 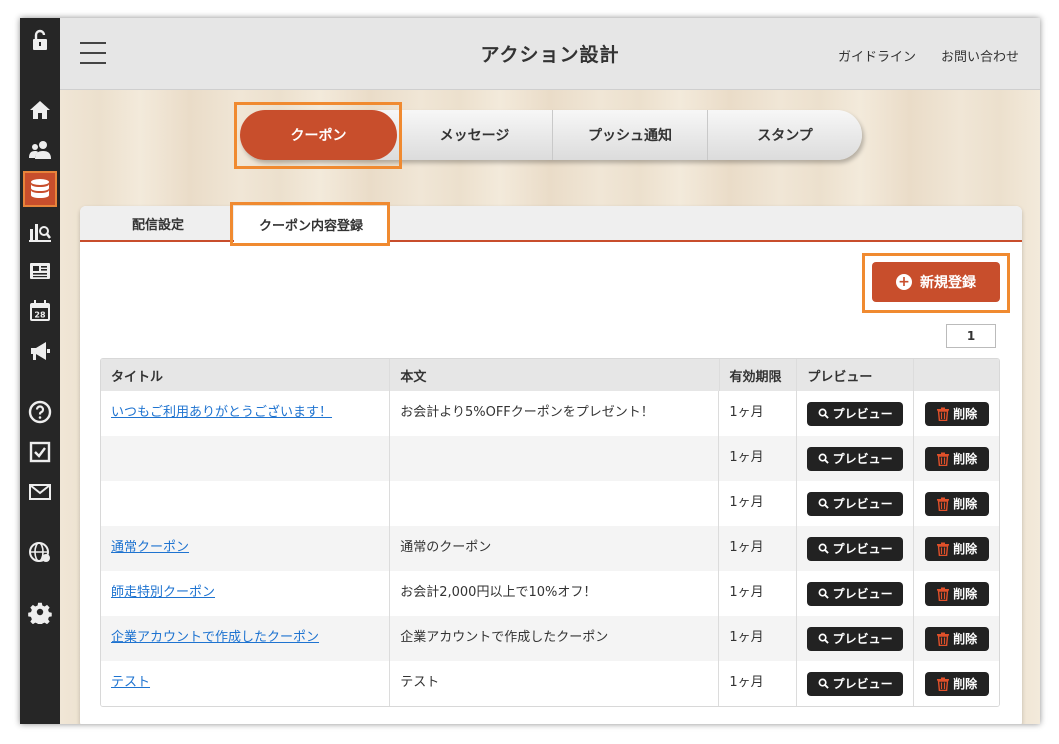 I want to click on mail-icon, so click(x=40, y=492).